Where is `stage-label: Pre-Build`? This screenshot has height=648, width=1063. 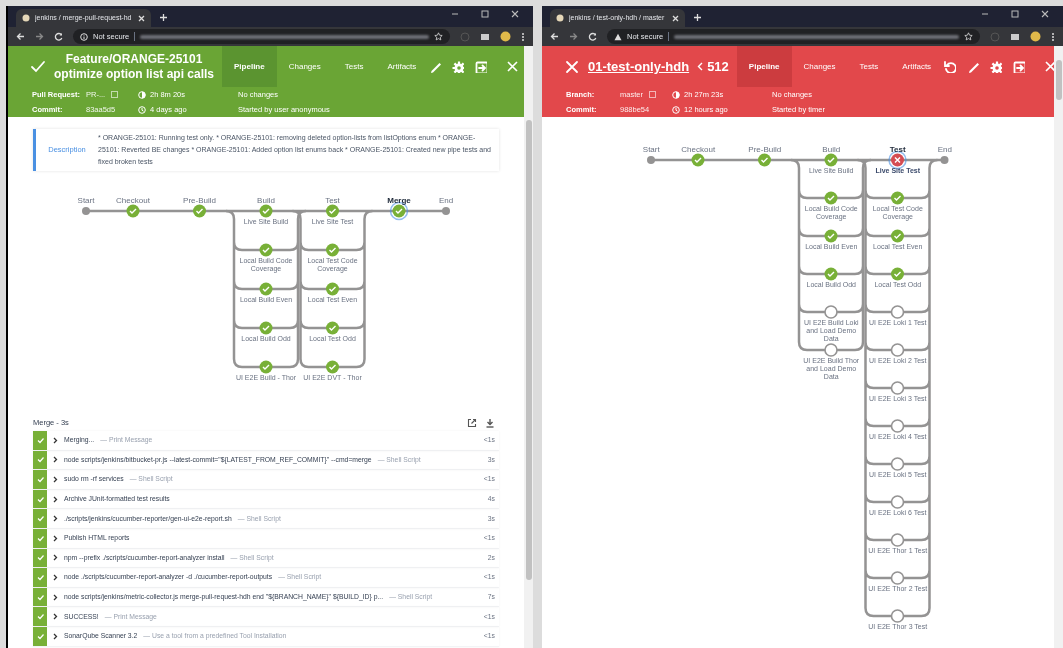 stage-label: Pre-Build is located at coordinates (765, 150).